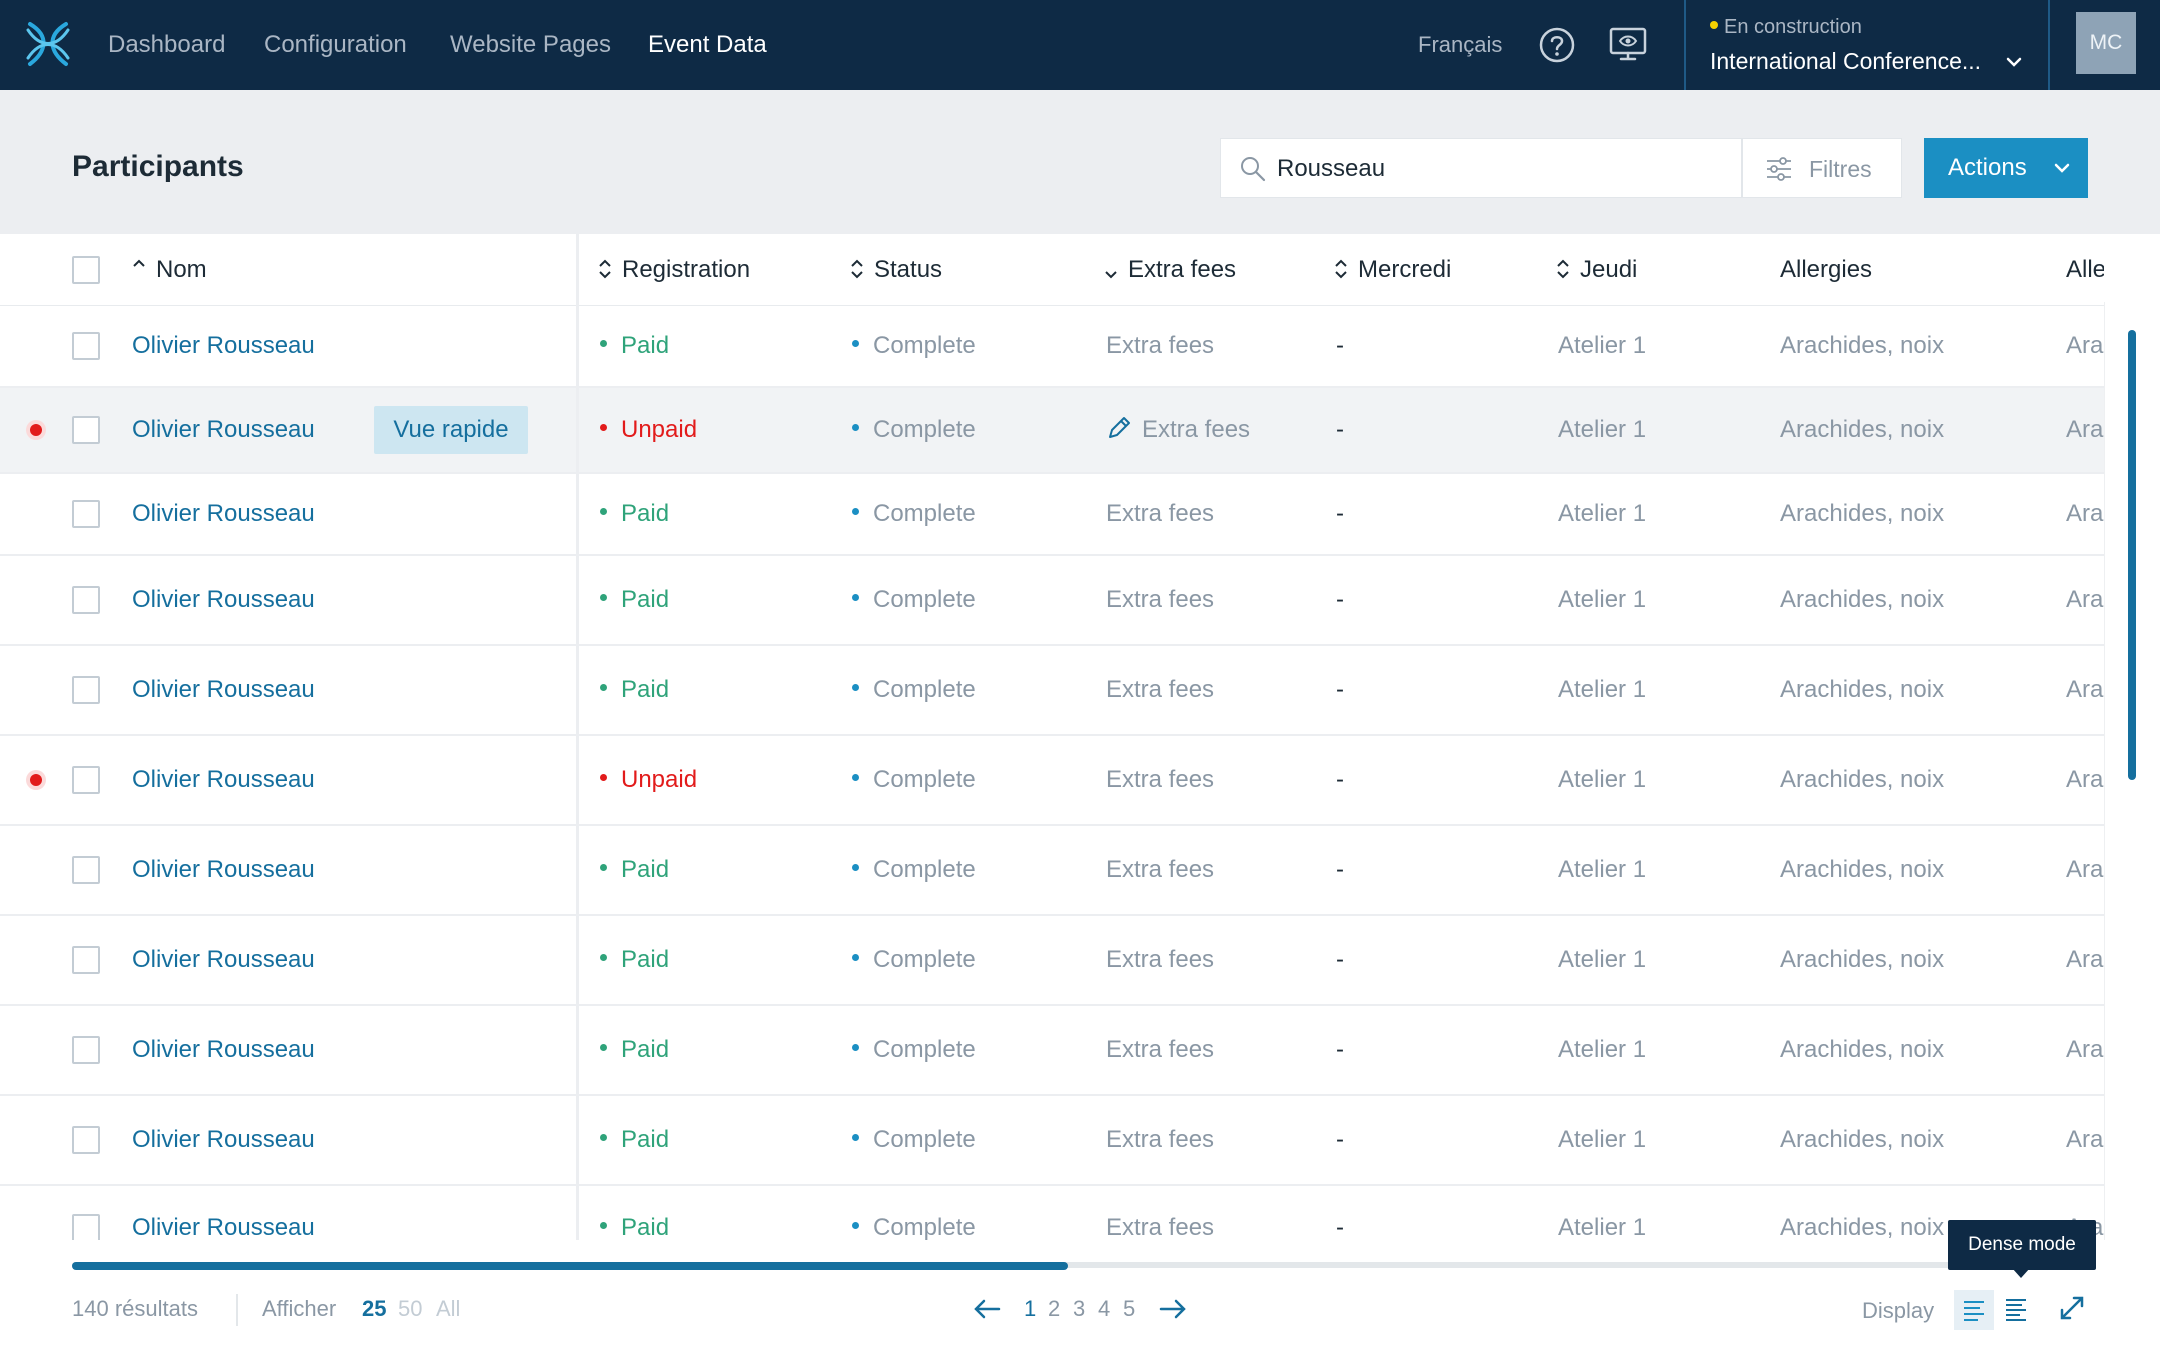  What do you see at coordinates (648, 780) in the screenshot?
I see `registration-cell: Unpaid` at bounding box center [648, 780].